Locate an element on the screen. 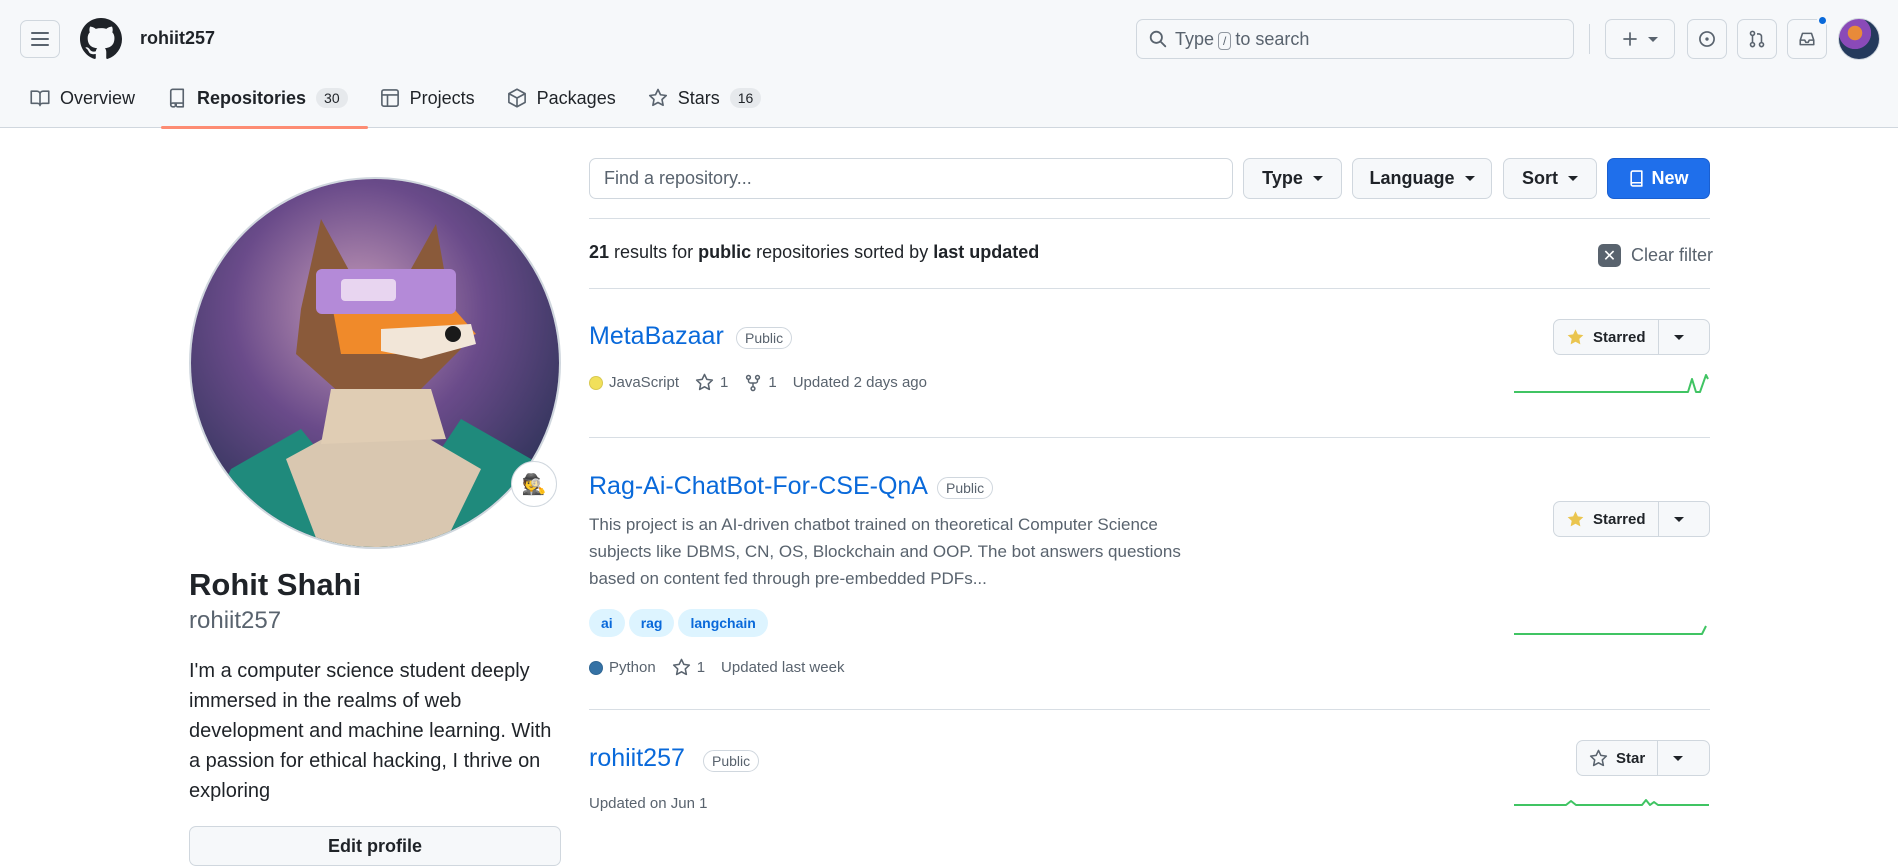 This screenshot has width=1898, height=866. tab-packages: Packages is located at coordinates (568, 105).